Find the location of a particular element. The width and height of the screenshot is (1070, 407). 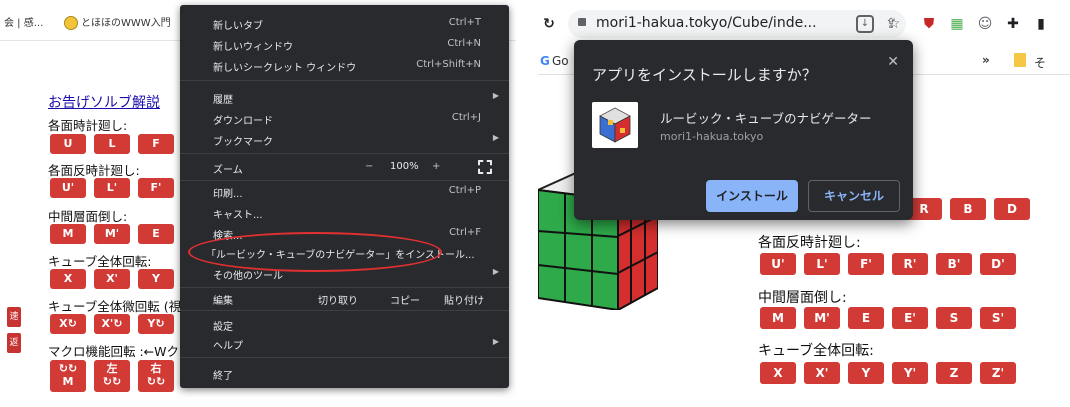

speed-button: 速 is located at coordinates (14, 317).